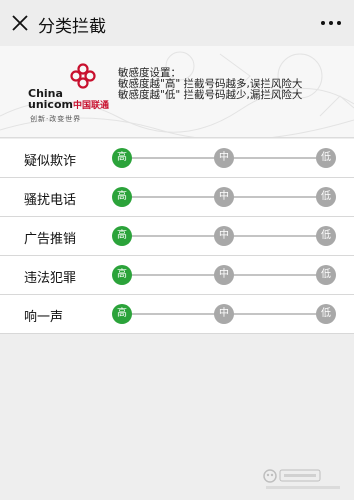 This screenshot has width=354, height=500. I want to click on category-label: 广告推销, so click(50, 239).